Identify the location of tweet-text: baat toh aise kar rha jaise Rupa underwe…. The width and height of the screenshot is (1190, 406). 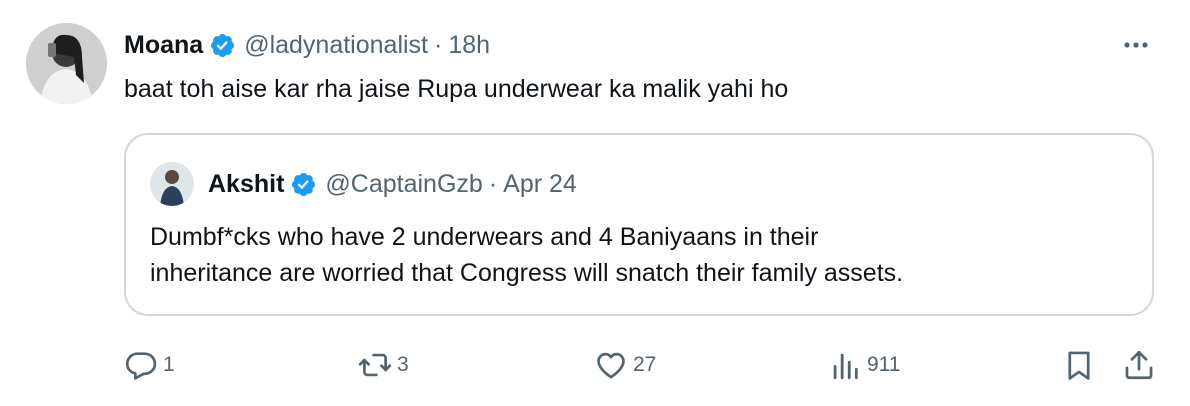
(456, 89).